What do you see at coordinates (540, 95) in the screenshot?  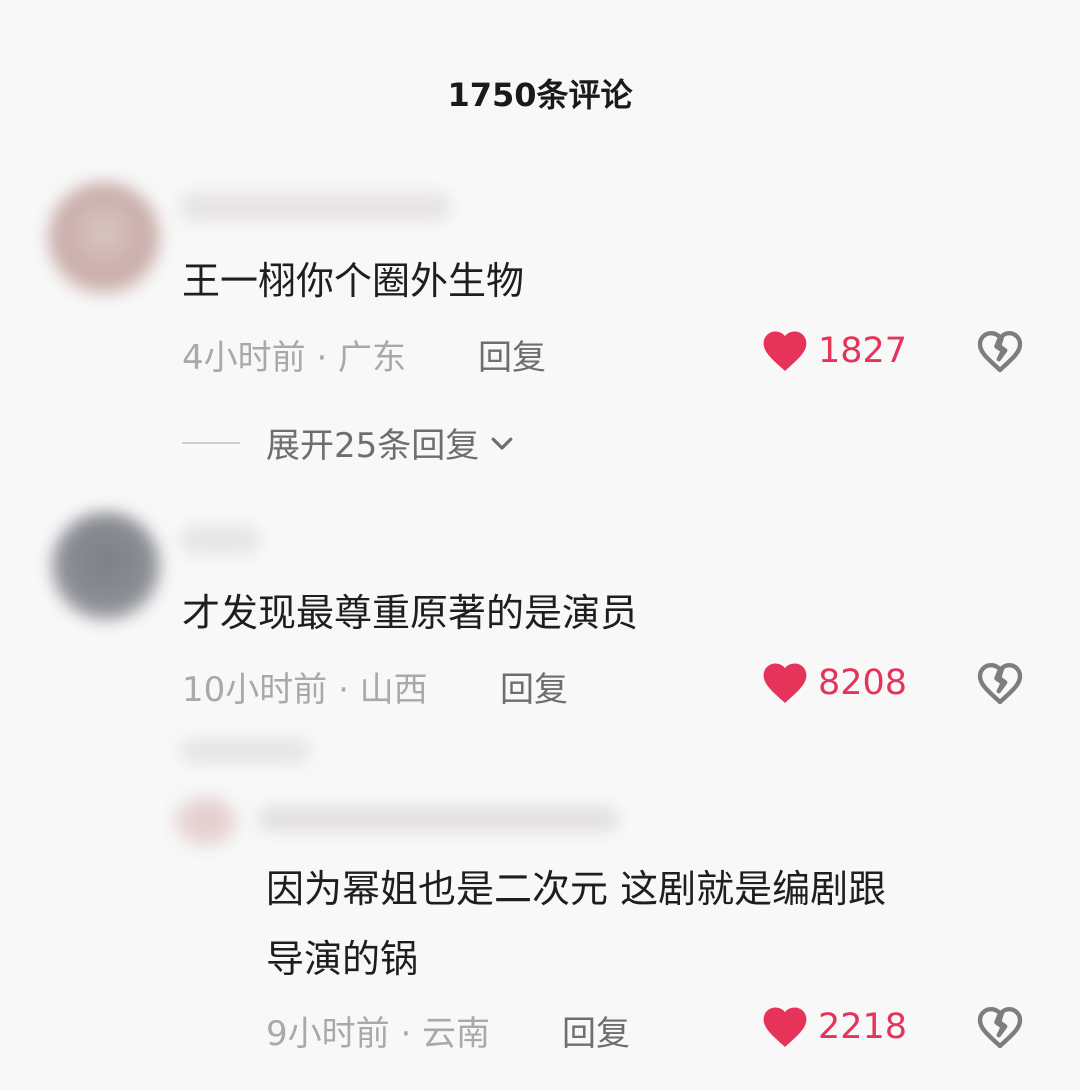 I see `comments-count-title: 1750条评论` at bounding box center [540, 95].